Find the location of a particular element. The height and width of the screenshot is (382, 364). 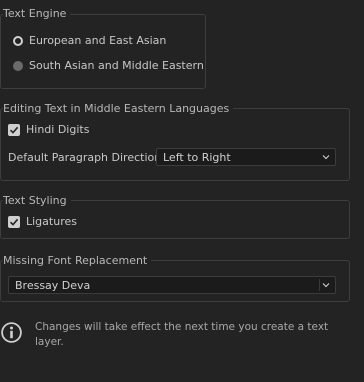

text-styling-group: Text Styling Ligatures is located at coordinates (175, 216).